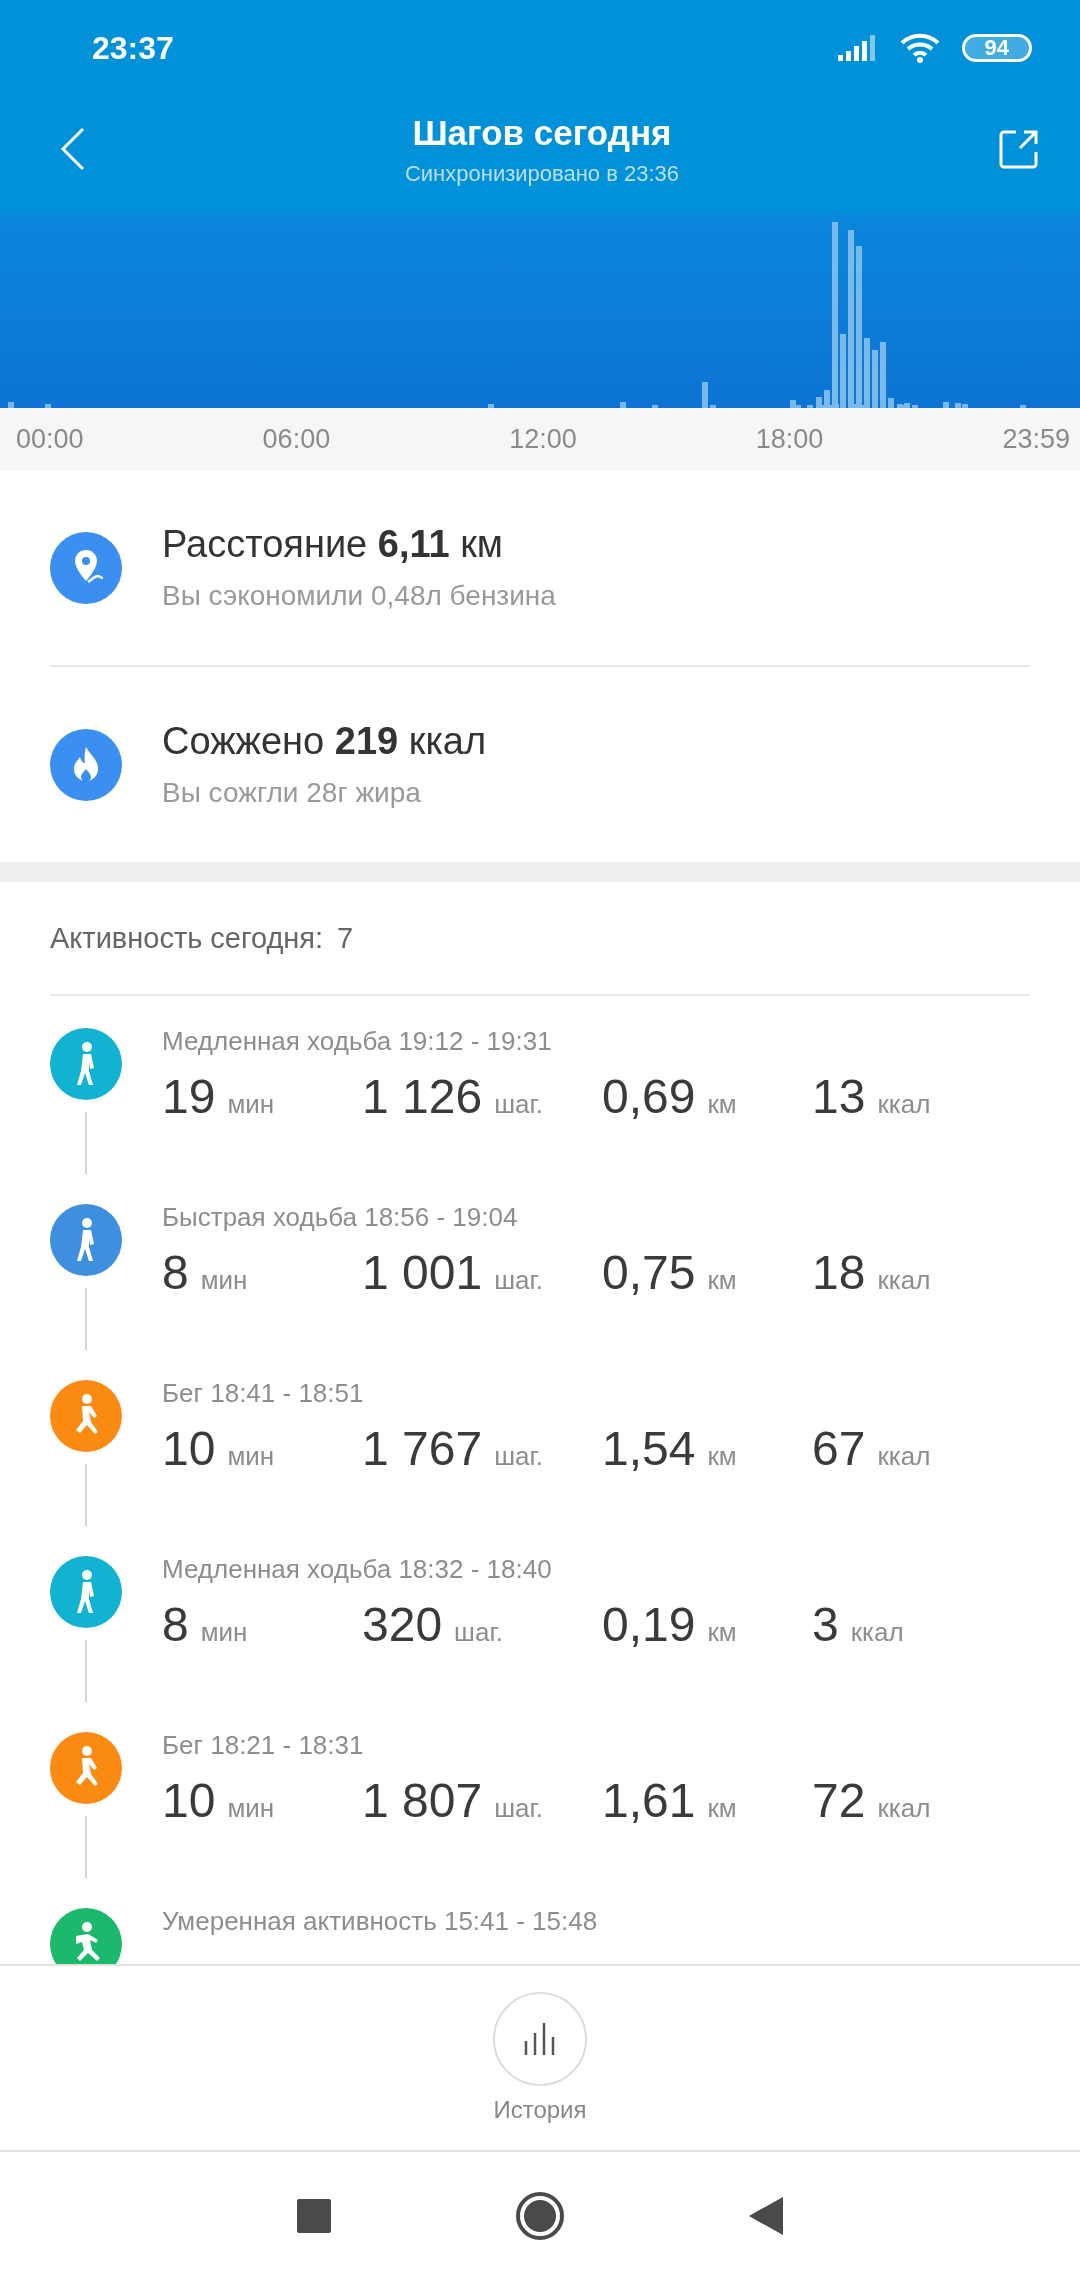  I want to click on summary-title: Расстояние 6,11 км, so click(333, 544).